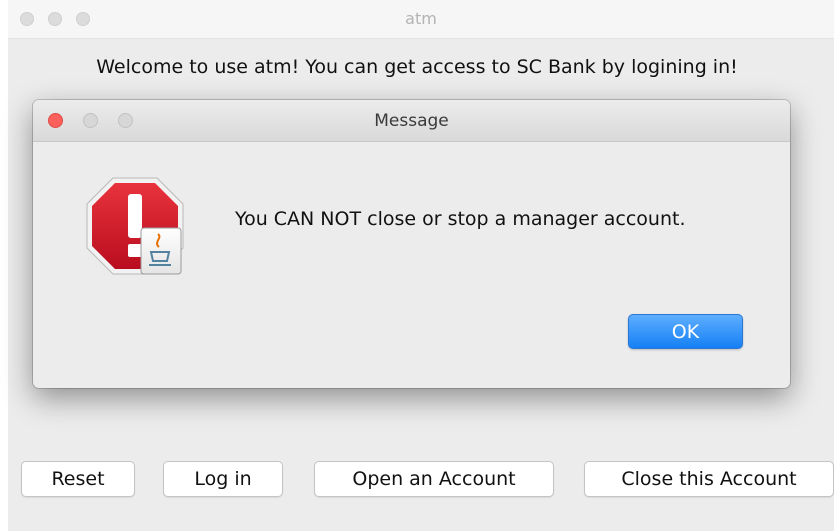  What do you see at coordinates (223, 479) in the screenshot?
I see `login-button: Log in` at bounding box center [223, 479].